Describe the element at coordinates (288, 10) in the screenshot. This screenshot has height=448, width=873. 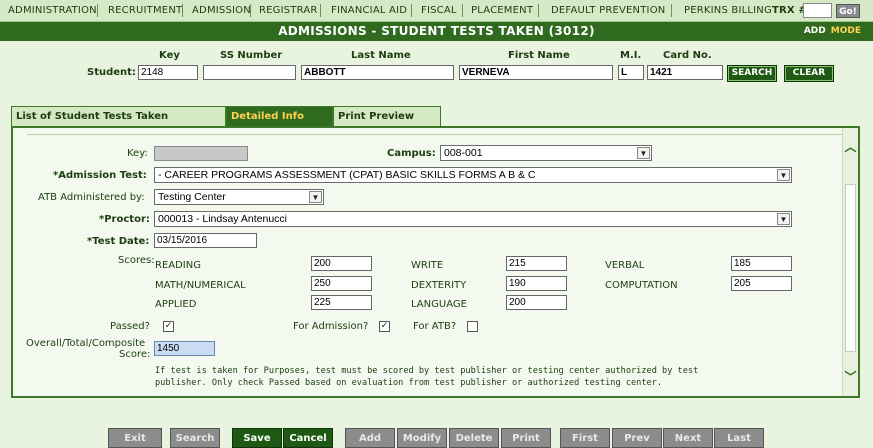
I see `nav-registrar: REGISTRAR` at that location.